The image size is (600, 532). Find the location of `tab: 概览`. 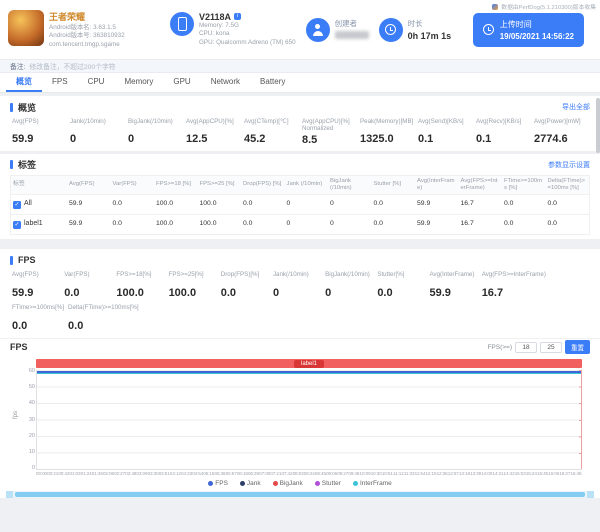

tab: 概览 is located at coordinates (24, 82).